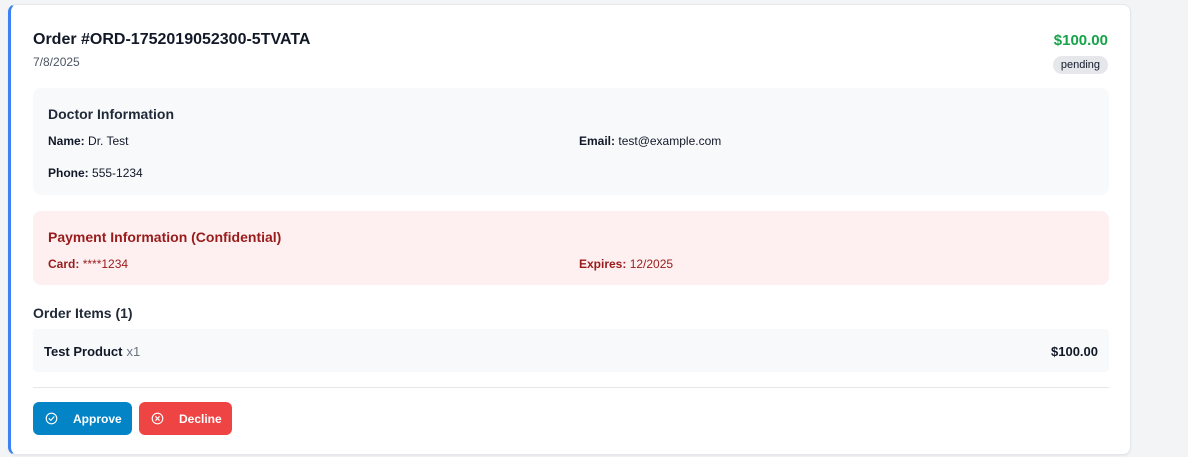 The height and width of the screenshot is (457, 1188). What do you see at coordinates (111, 114) in the screenshot?
I see `doctor-section-title: Doctor Information` at bounding box center [111, 114].